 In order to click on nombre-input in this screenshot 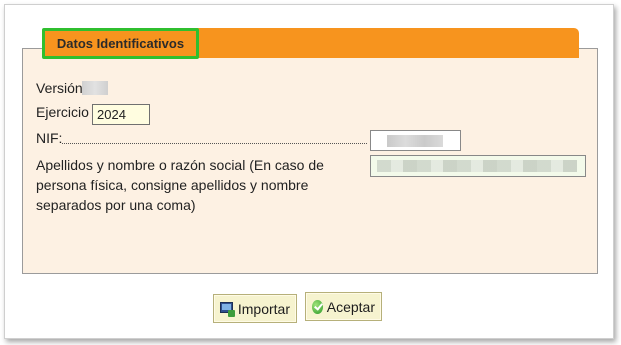, I will do `click(478, 166)`.